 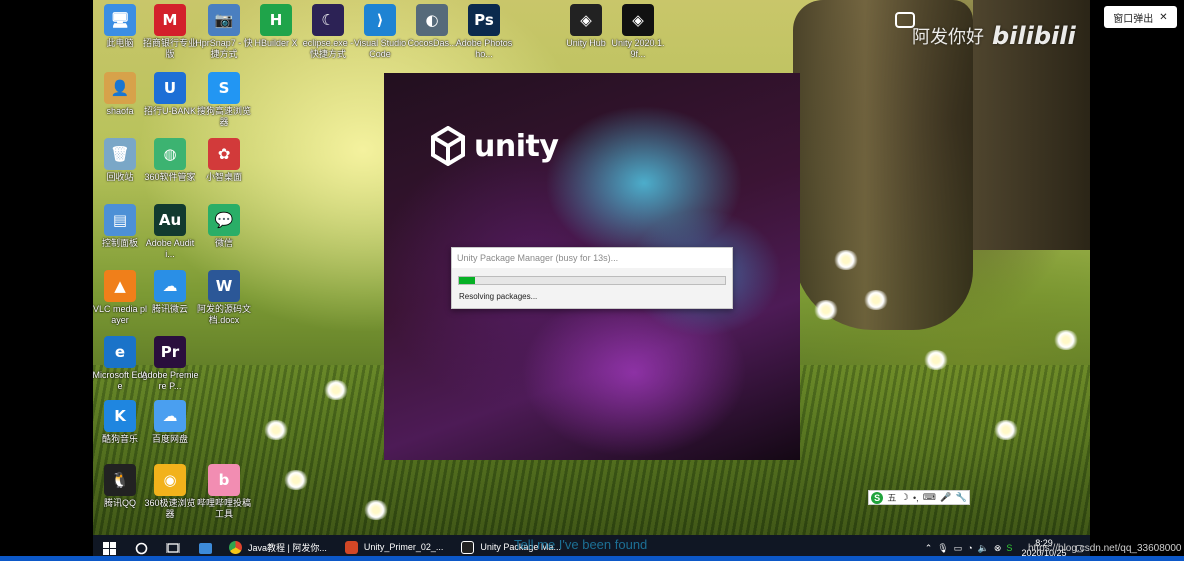 What do you see at coordinates (223, 177) in the screenshot?
I see `desktop-icon-label: 小智桌面` at bounding box center [223, 177].